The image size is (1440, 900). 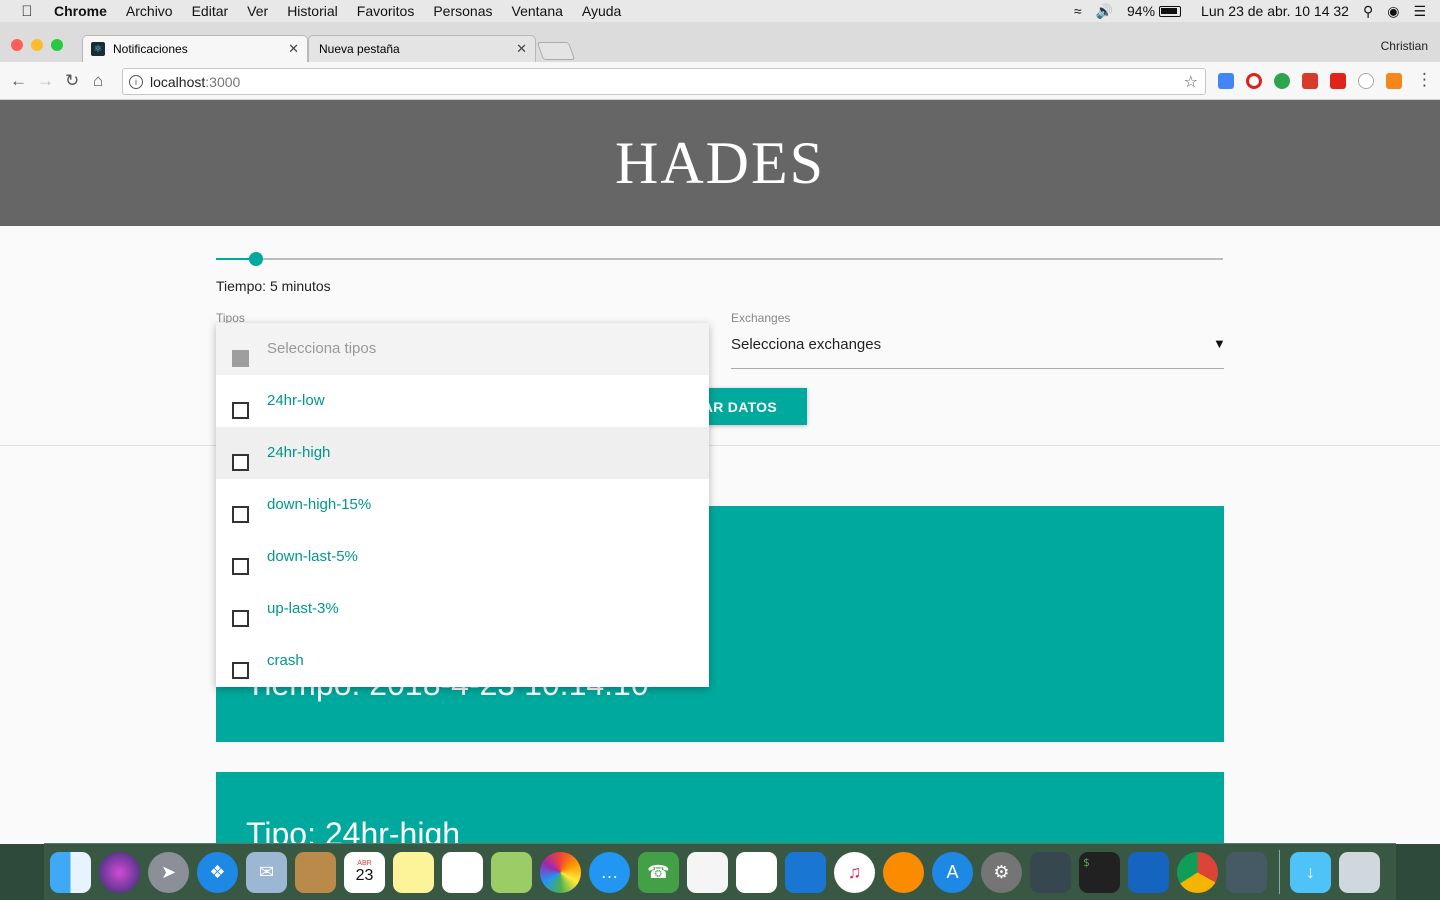 I want to click on disabled-checkbox, so click(x=240, y=358).